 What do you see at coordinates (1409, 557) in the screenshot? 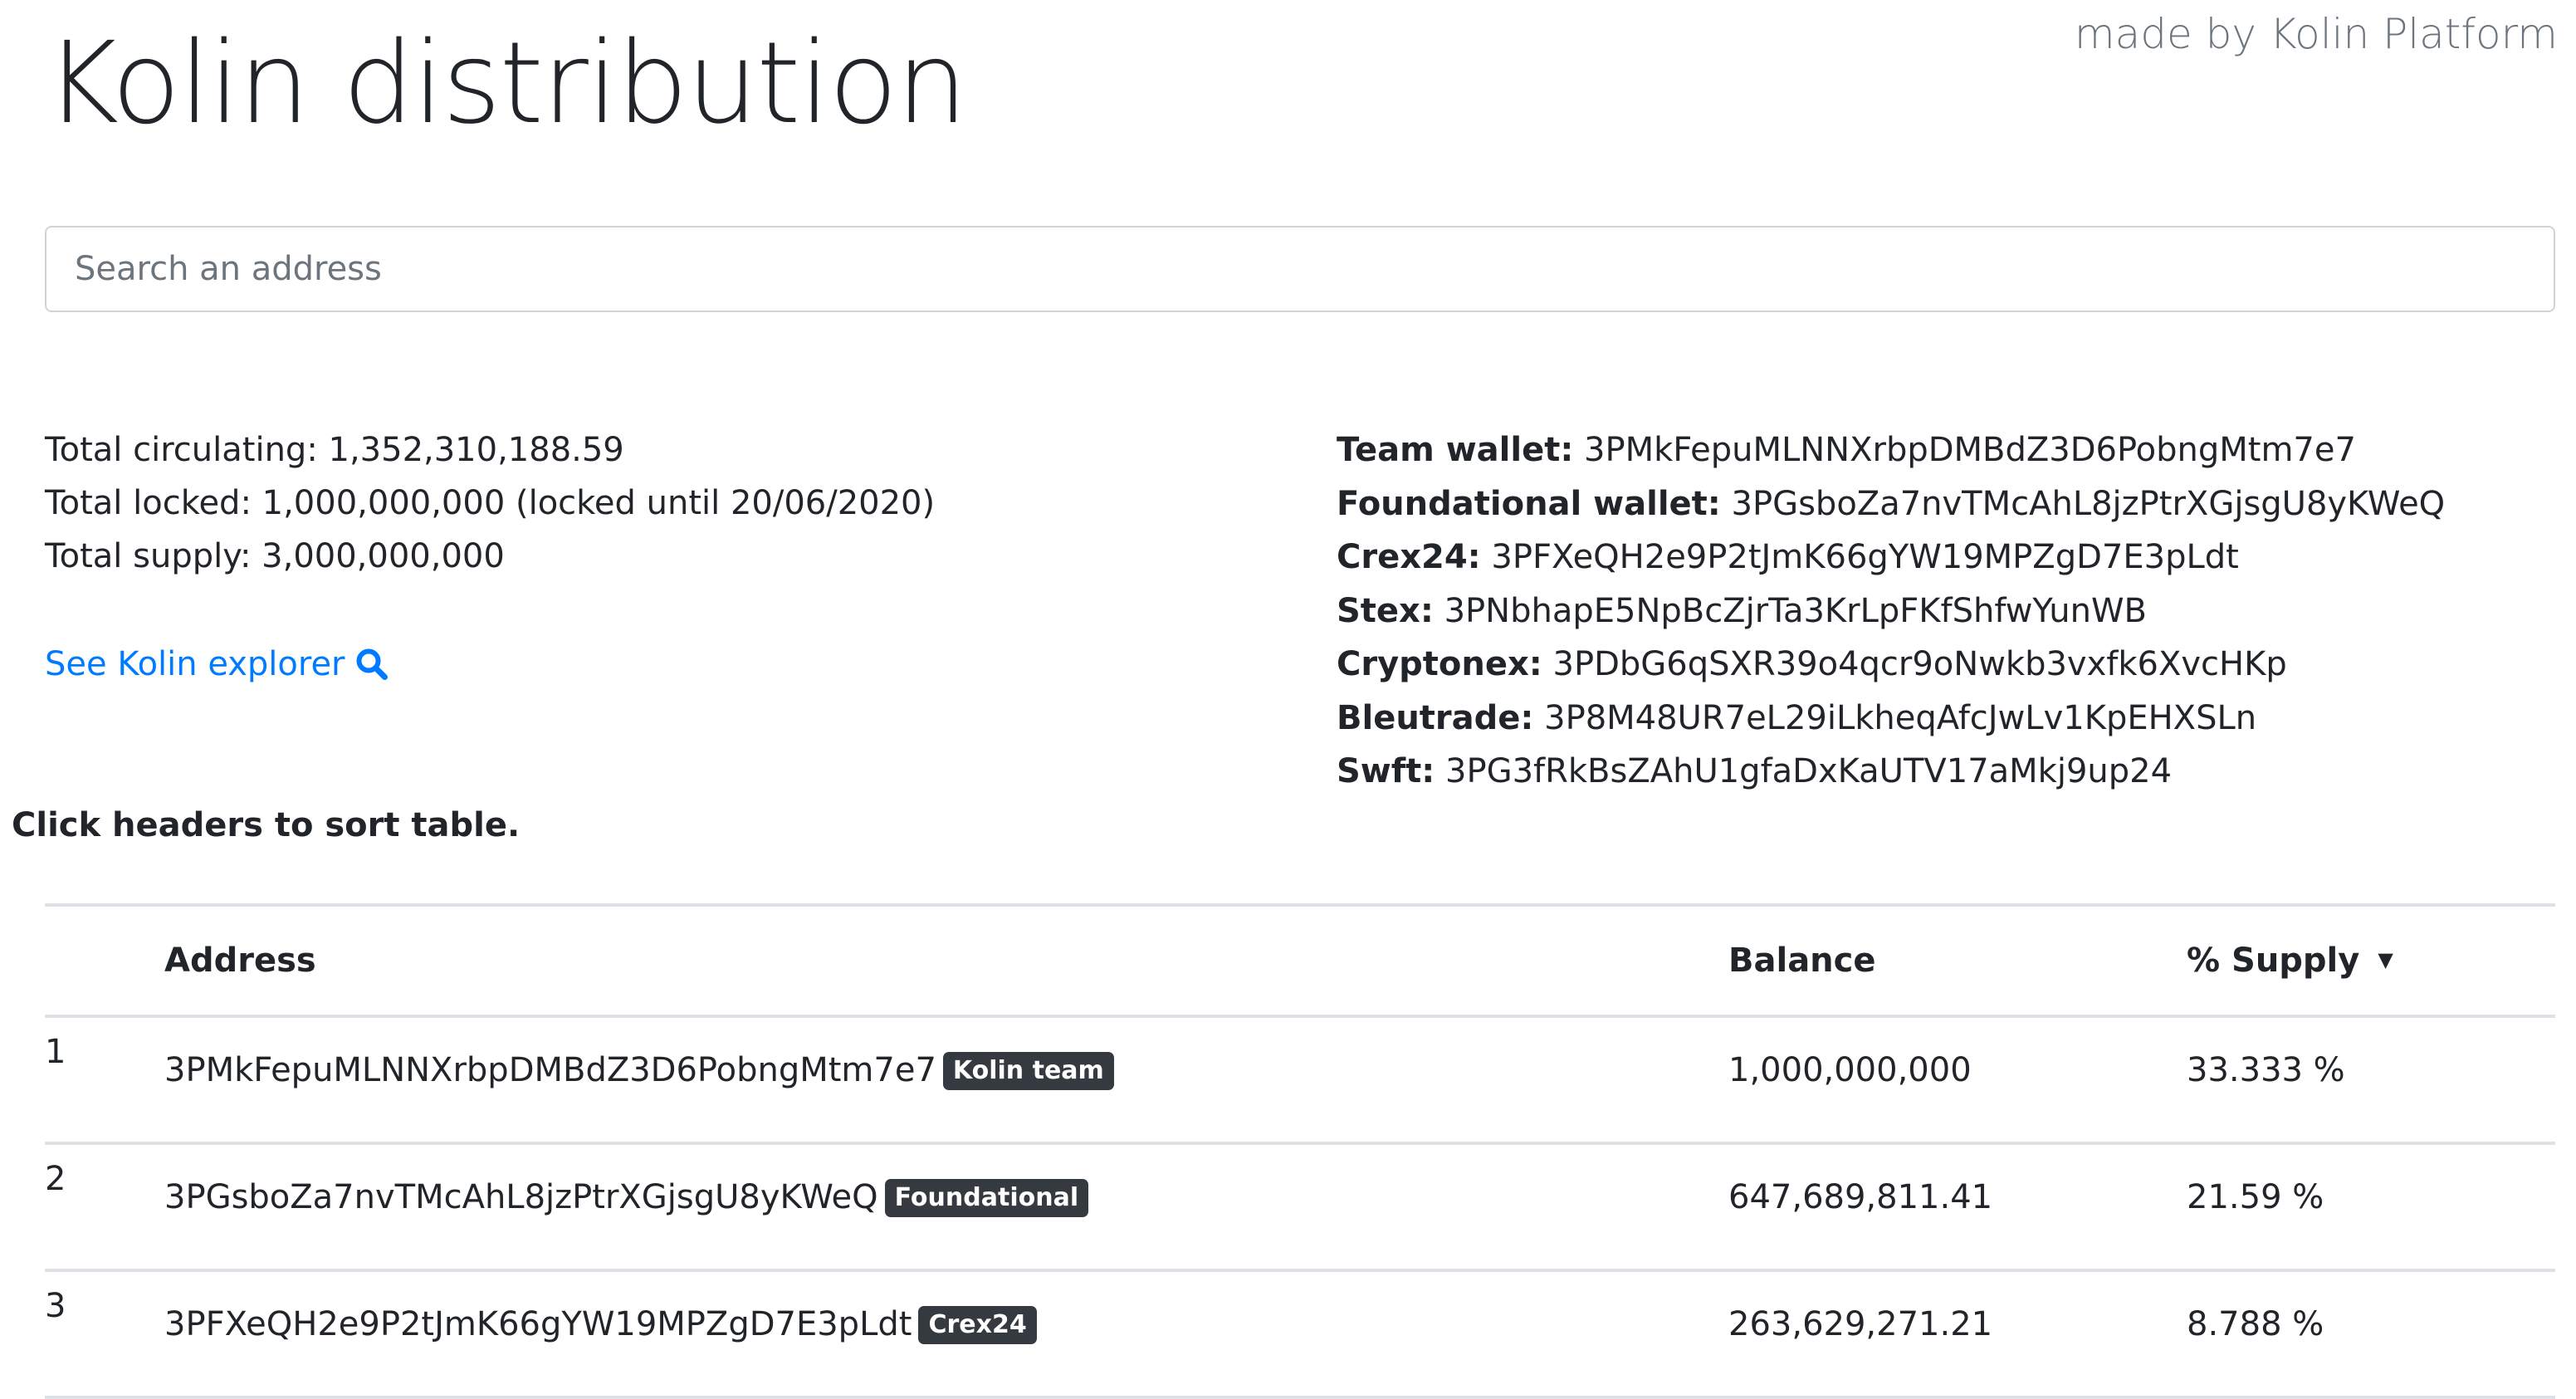
I see `wallet-label: Crex24:` at bounding box center [1409, 557].